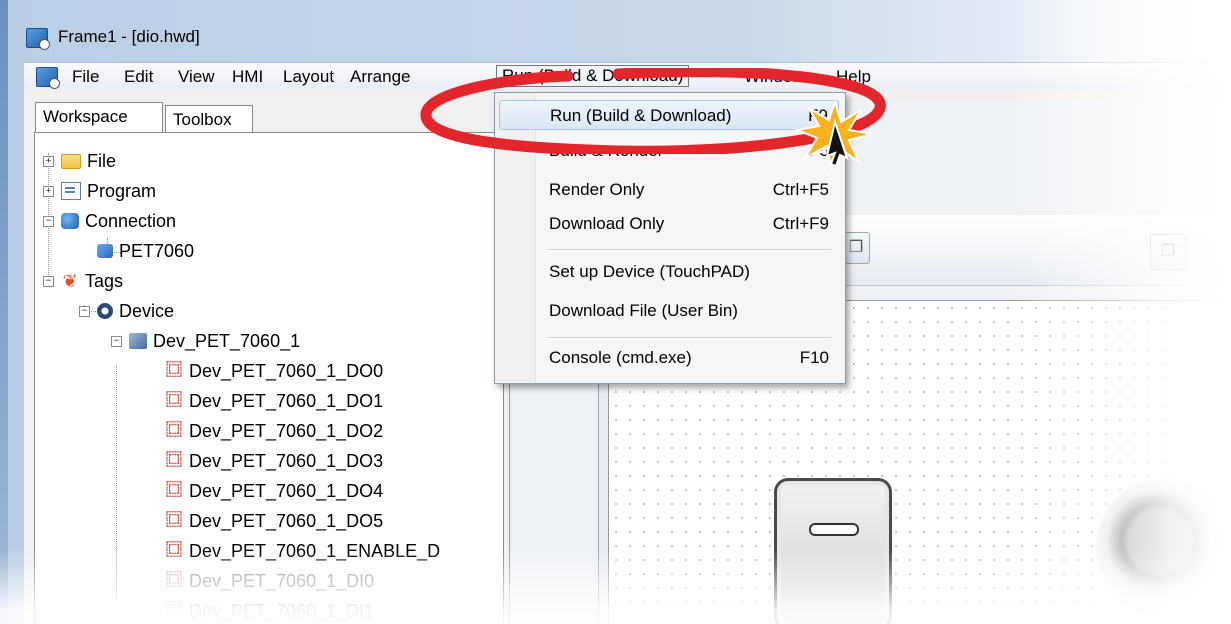 The image size is (1231, 624). Describe the element at coordinates (269, 610) in the screenshot. I see `tree-item-tag: ⿴ Dev_PET_7060_1_DI1` at that location.